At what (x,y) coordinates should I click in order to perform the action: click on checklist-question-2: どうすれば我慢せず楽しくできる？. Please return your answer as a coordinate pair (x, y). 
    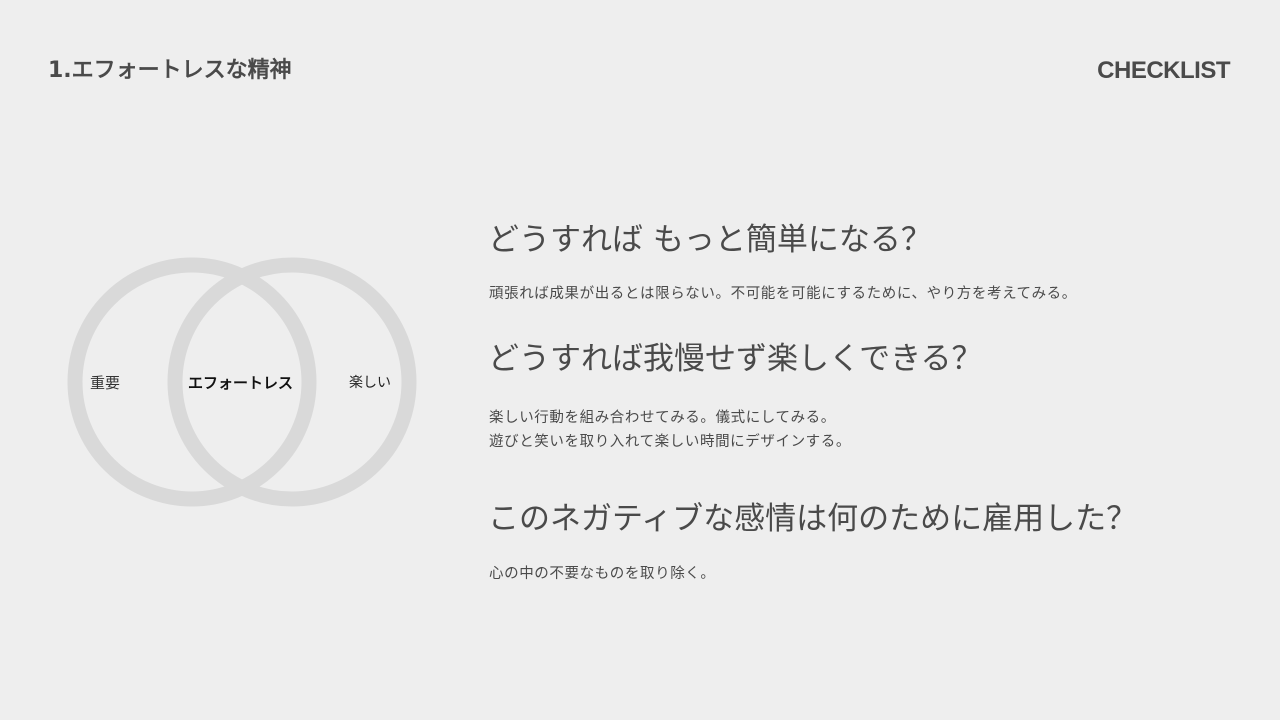
    Looking at the image, I should click on (735, 359).